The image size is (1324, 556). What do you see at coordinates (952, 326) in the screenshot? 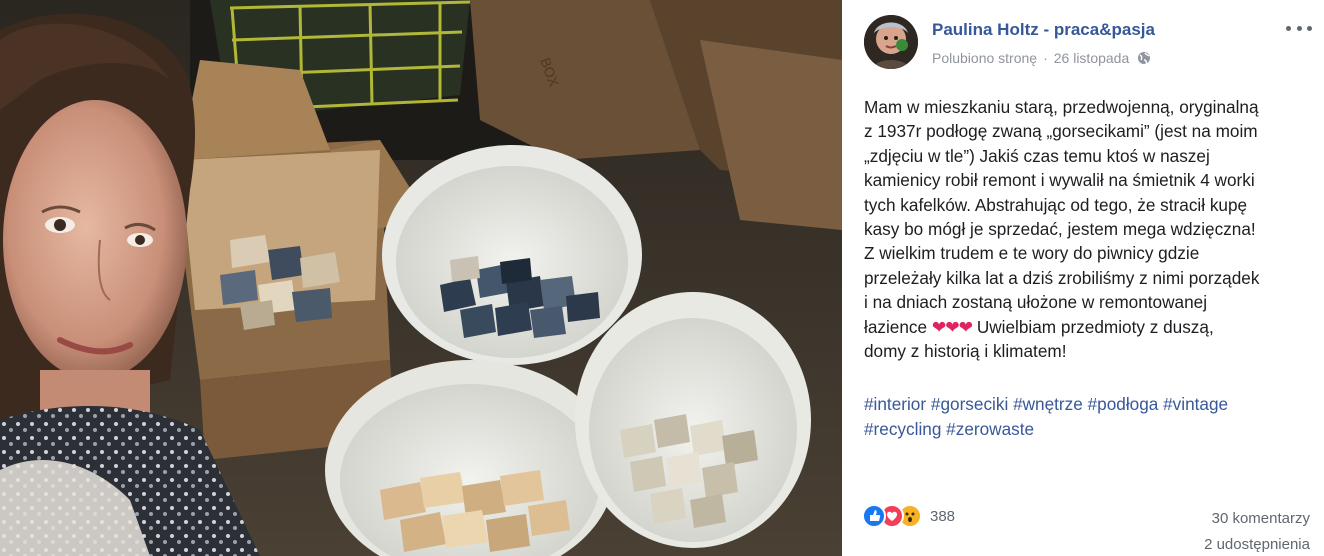
I see `hearts-emoji-icon: ❤❤❤` at bounding box center [952, 326].